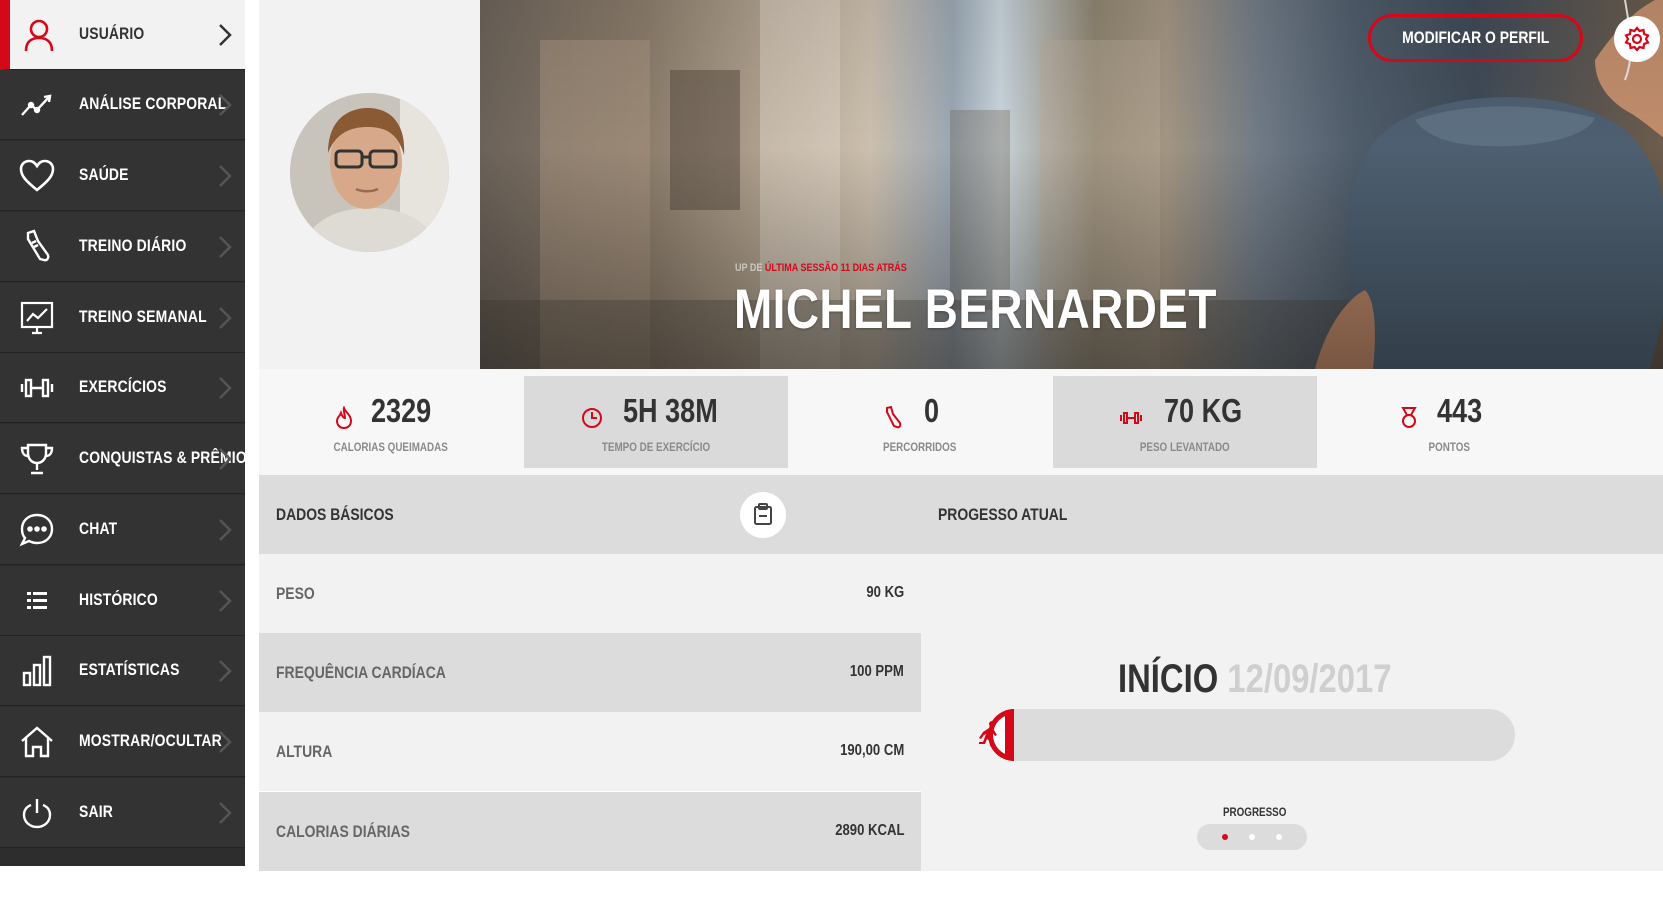 The height and width of the screenshot is (924, 1663). Describe the element at coordinates (343, 831) in the screenshot. I see `row-label: CALORIAS DIÁRIAS` at that location.